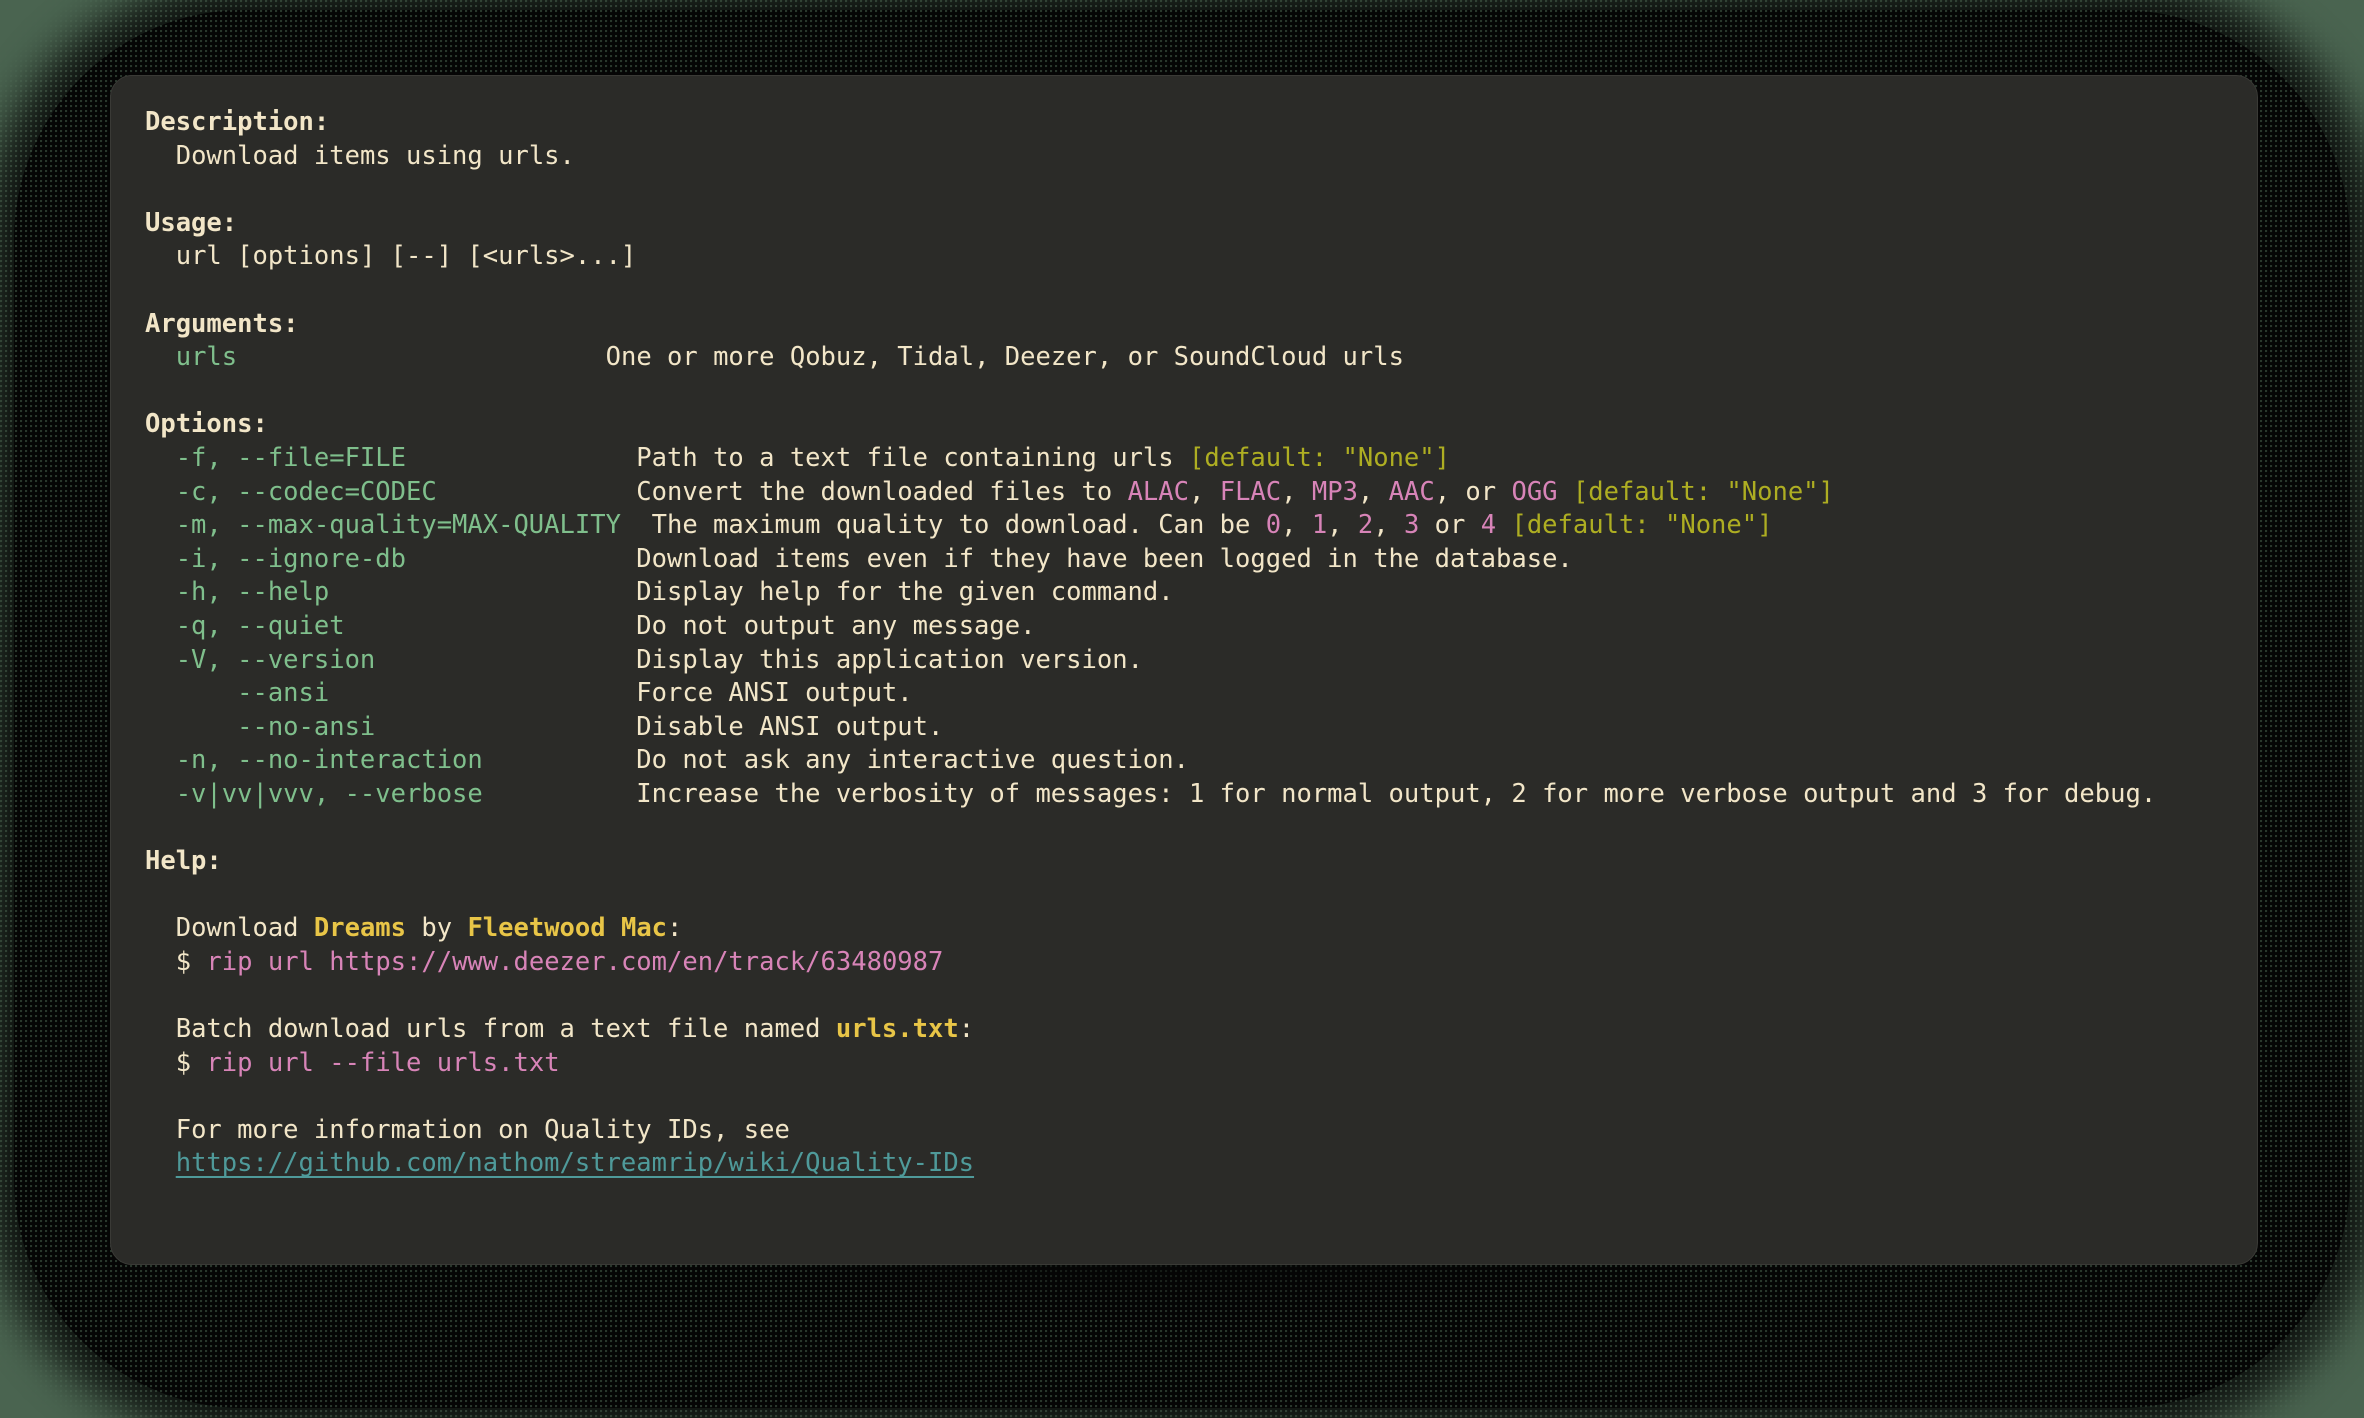 The image size is (2364, 1418). Describe the element at coordinates (406, 256) in the screenshot. I see `usage-body: url [options] [--] [<urls>...]` at that location.